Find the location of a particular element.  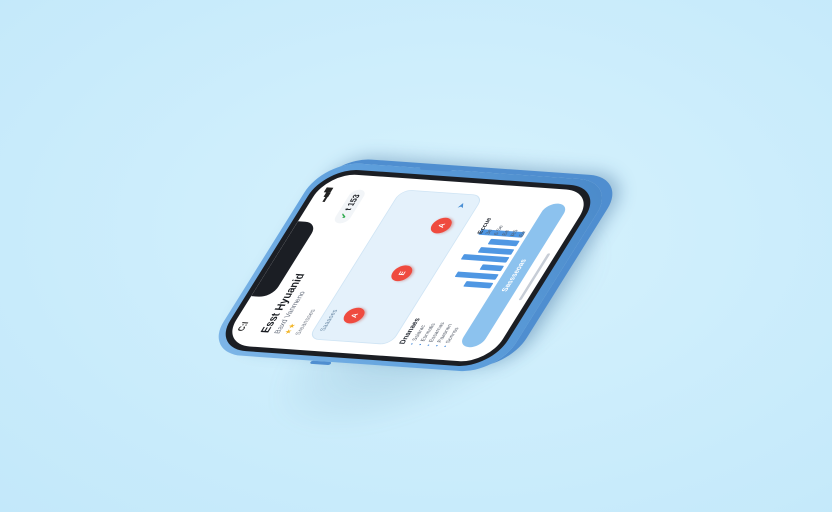

signal-icon: ▂▄▆ is located at coordinates (325, 194).